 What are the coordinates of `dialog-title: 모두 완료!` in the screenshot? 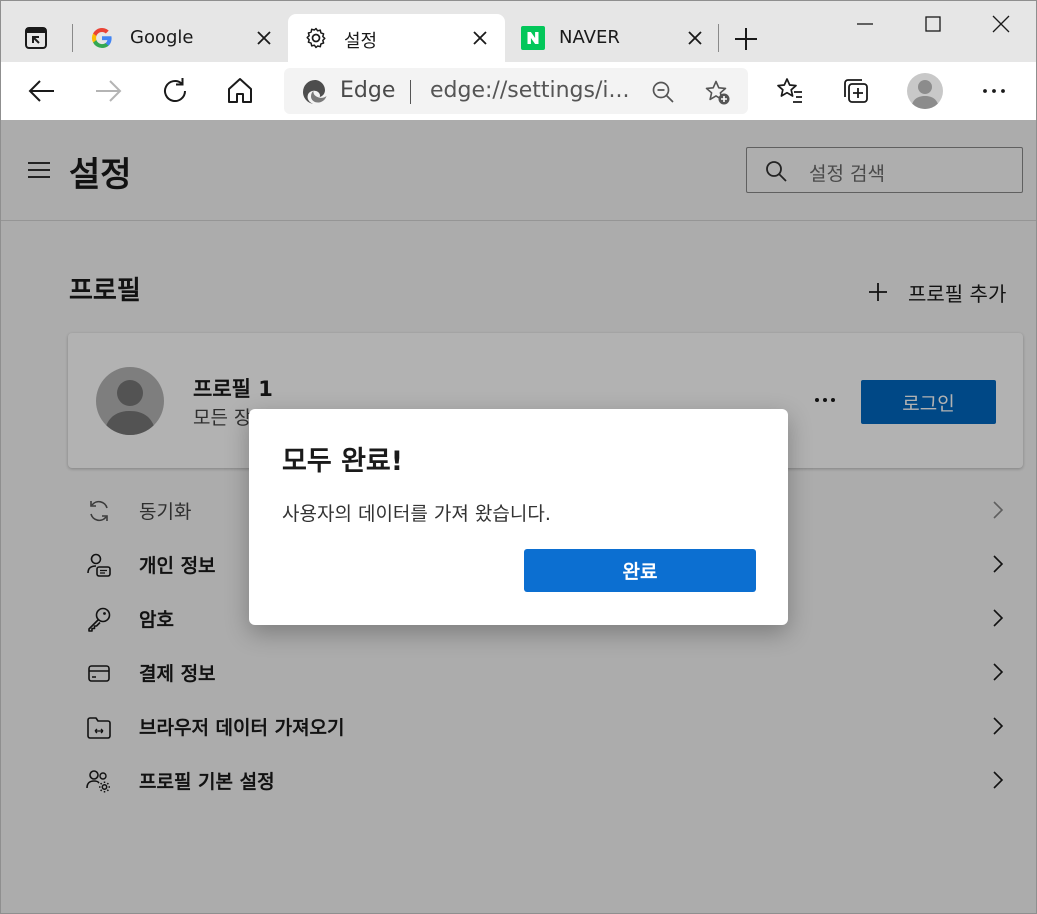 It's located at (343, 461).